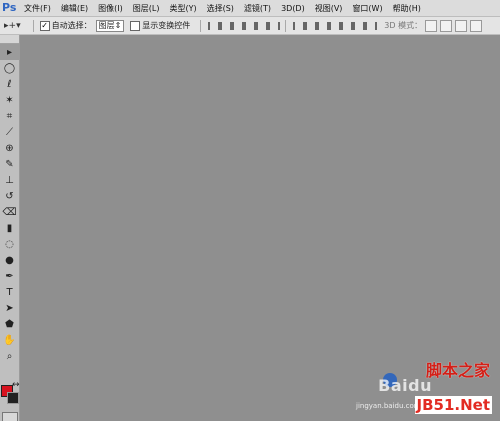  What do you see at coordinates (323, 26) in the screenshot?
I see `distribute-bottom-icon` at bounding box center [323, 26].